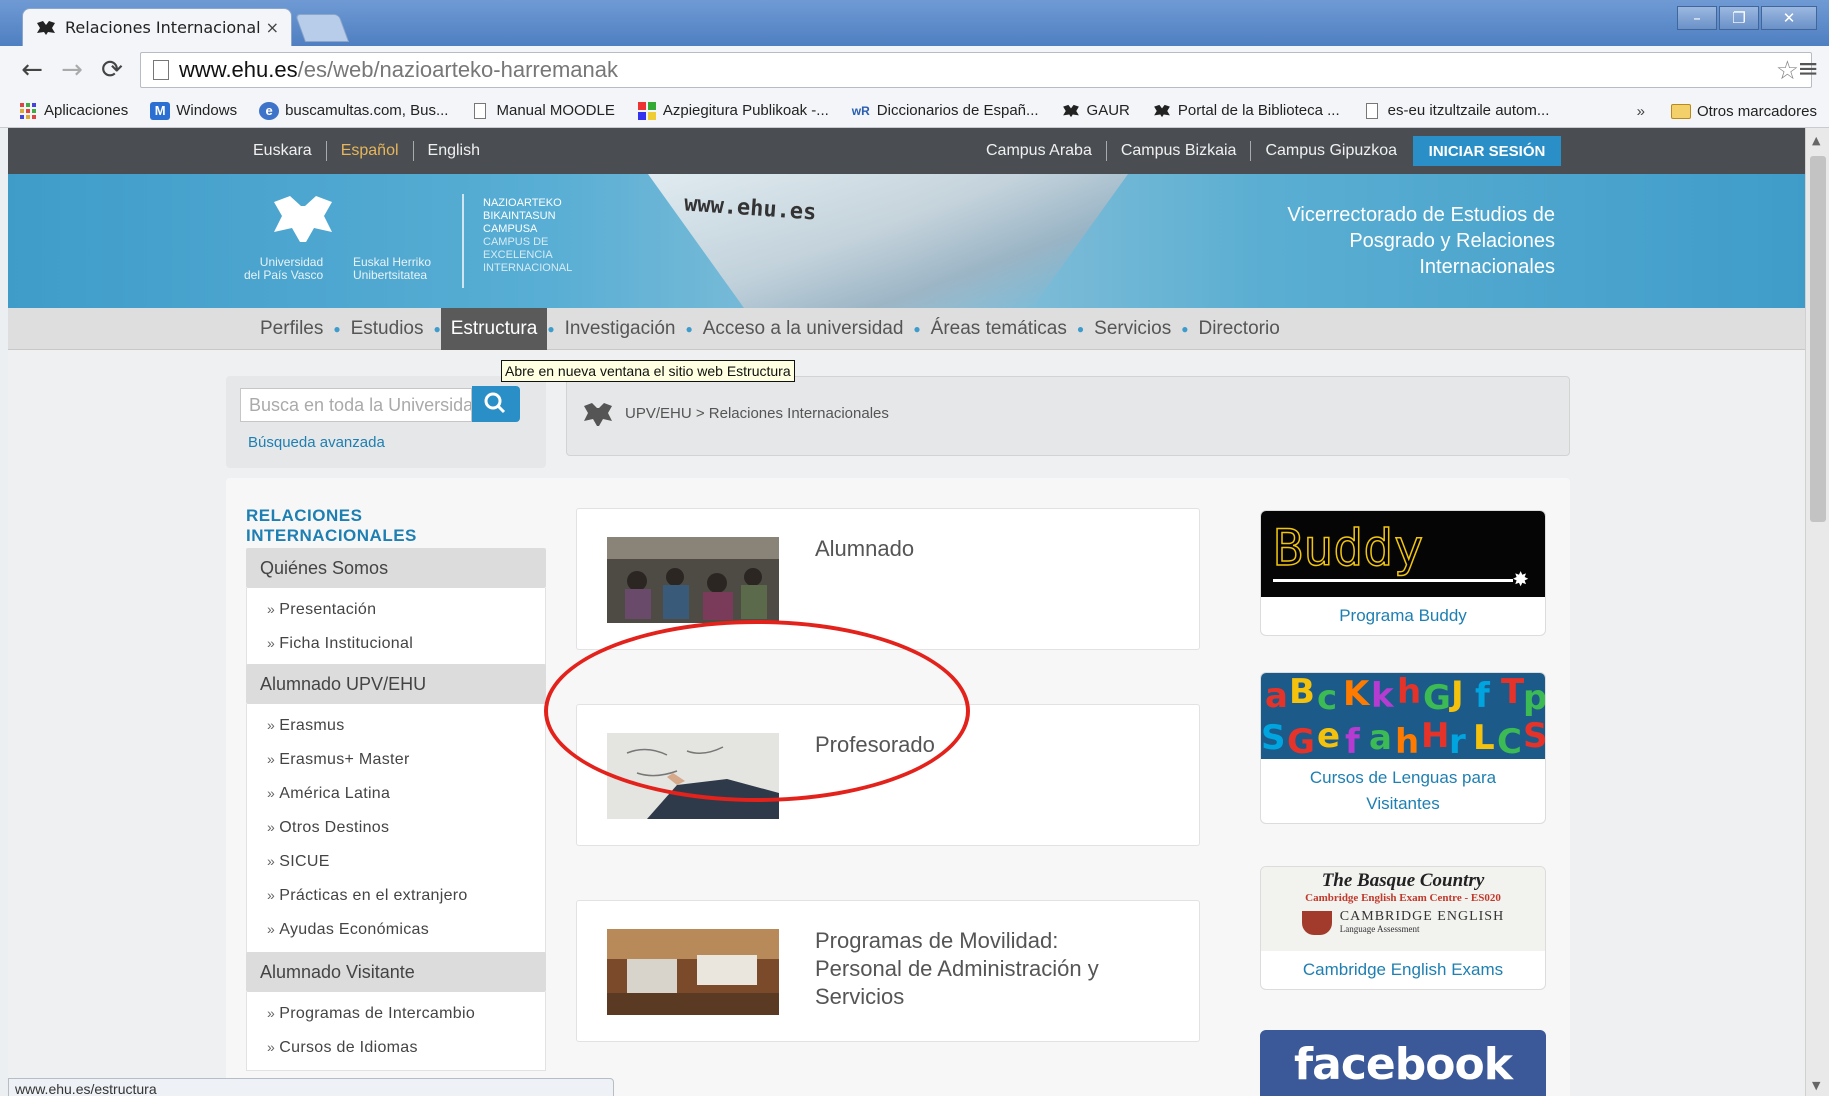  What do you see at coordinates (86, 110) in the screenshot?
I see `bookmark-label: Aplicaciones` at bounding box center [86, 110].